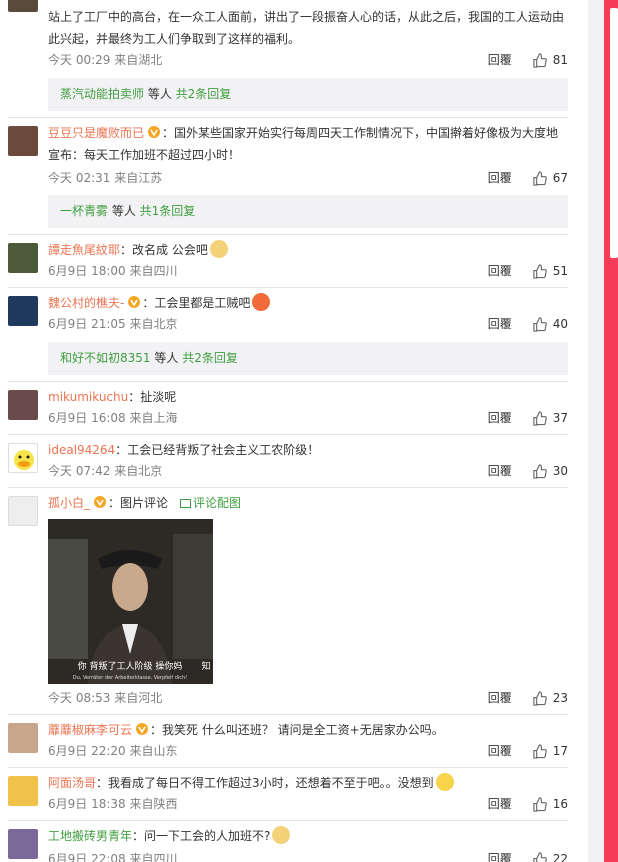 This screenshot has height=862, width=618. What do you see at coordinates (550, 471) in the screenshot?
I see `like-button: 30` at bounding box center [550, 471].